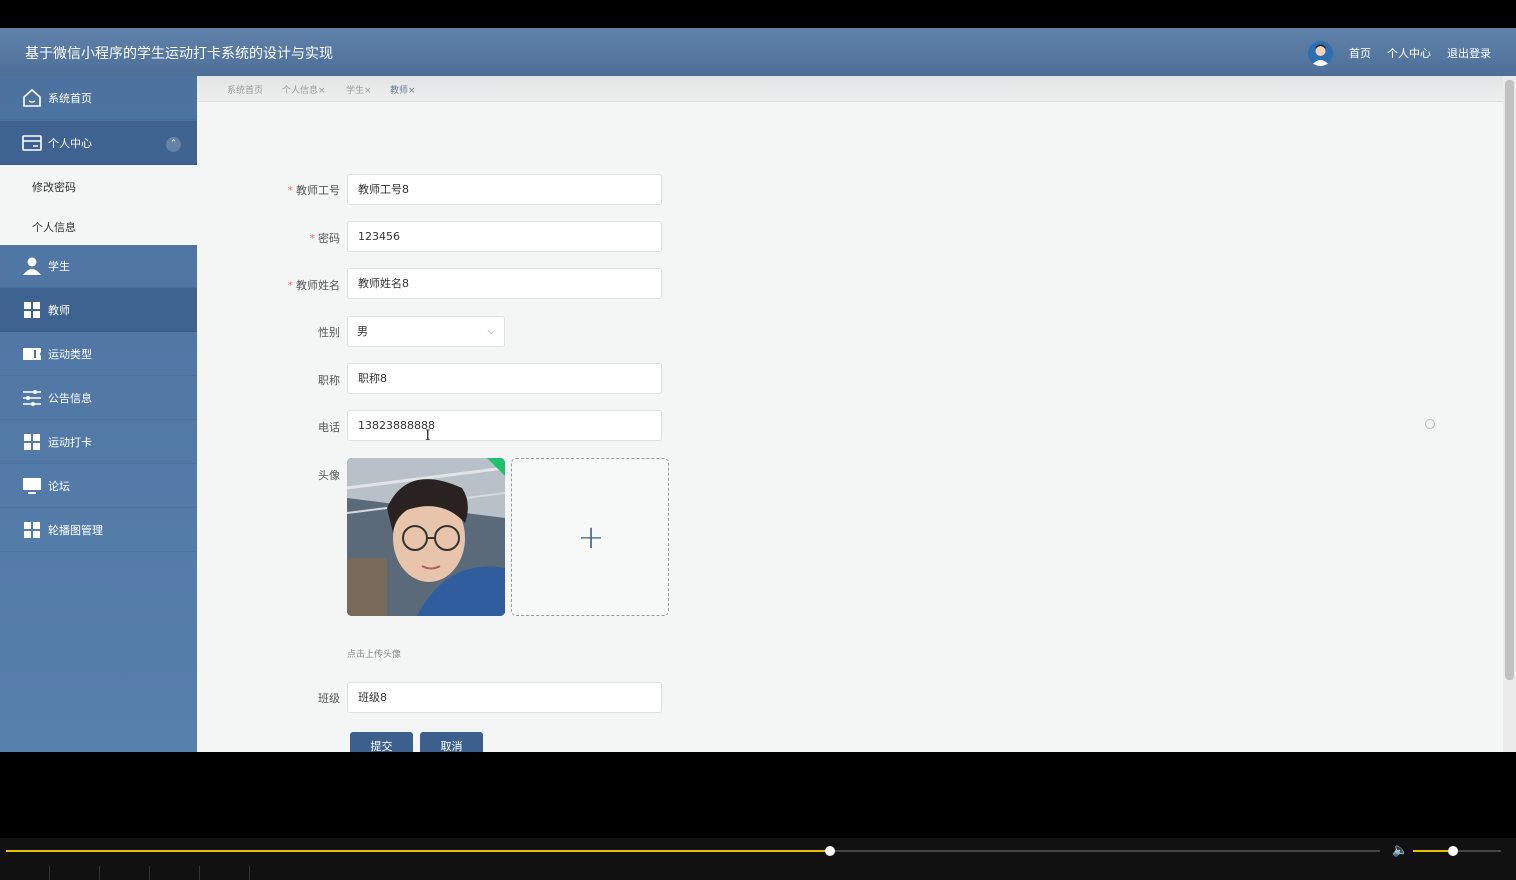 The image size is (1516, 880). I want to click on submit-button: 提交, so click(381, 742).